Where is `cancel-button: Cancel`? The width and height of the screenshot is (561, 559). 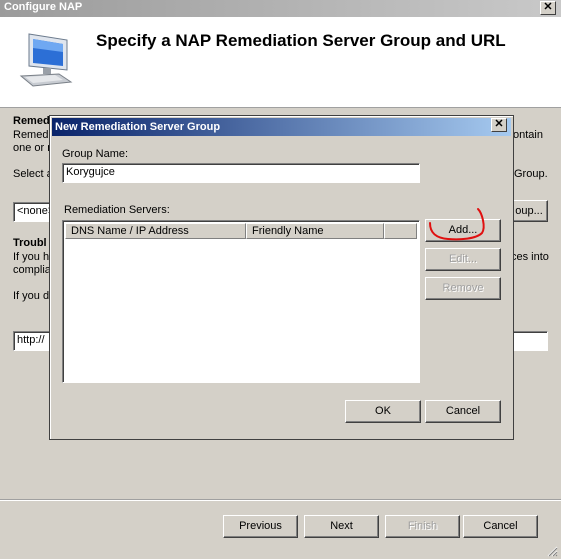
cancel-button: Cancel is located at coordinates (500, 526).